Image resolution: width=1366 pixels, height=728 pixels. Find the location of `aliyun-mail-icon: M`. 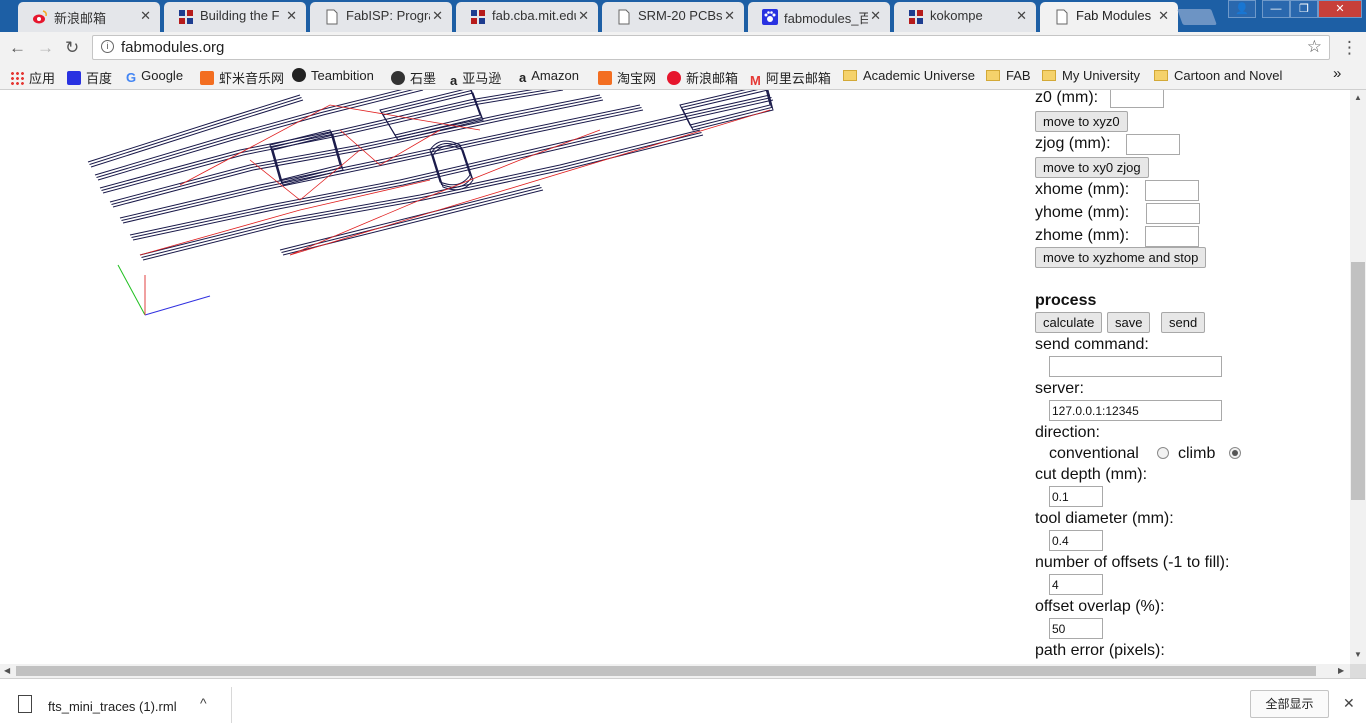

aliyun-mail-icon: M is located at coordinates (755, 80).